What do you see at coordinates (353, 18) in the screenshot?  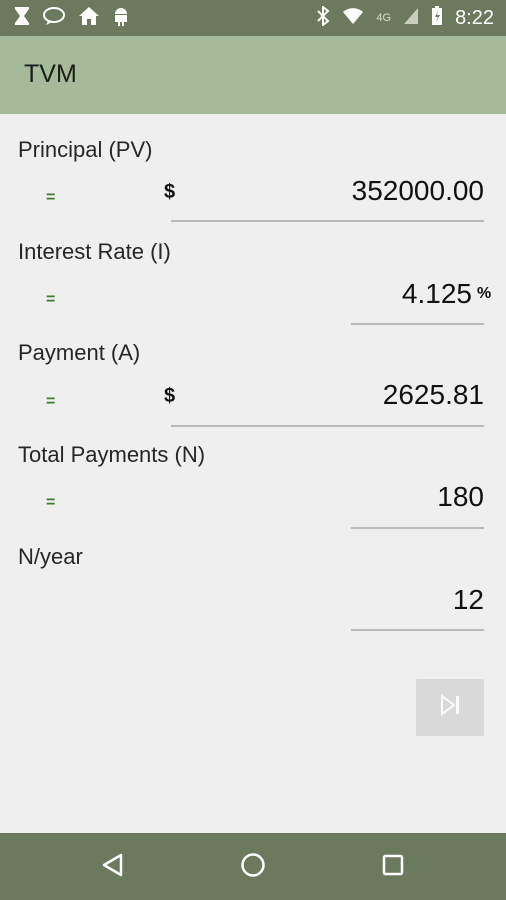 I see `wifi-icon` at bounding box center [353, 18].